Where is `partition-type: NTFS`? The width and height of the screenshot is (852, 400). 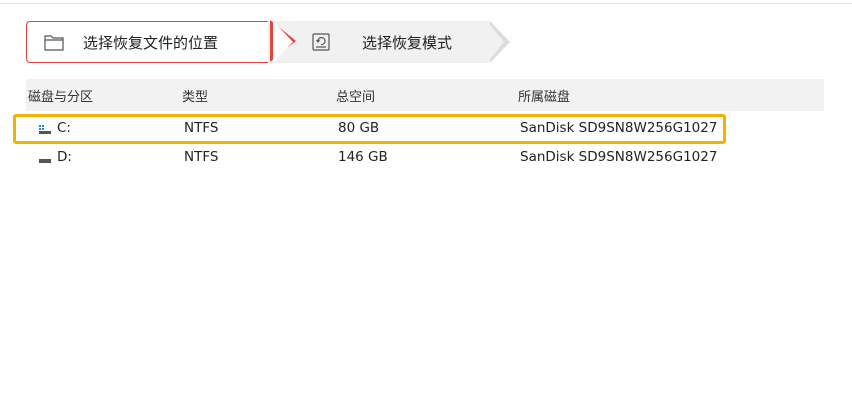 partition-type: NTFS is located at coordinates (201, 157).